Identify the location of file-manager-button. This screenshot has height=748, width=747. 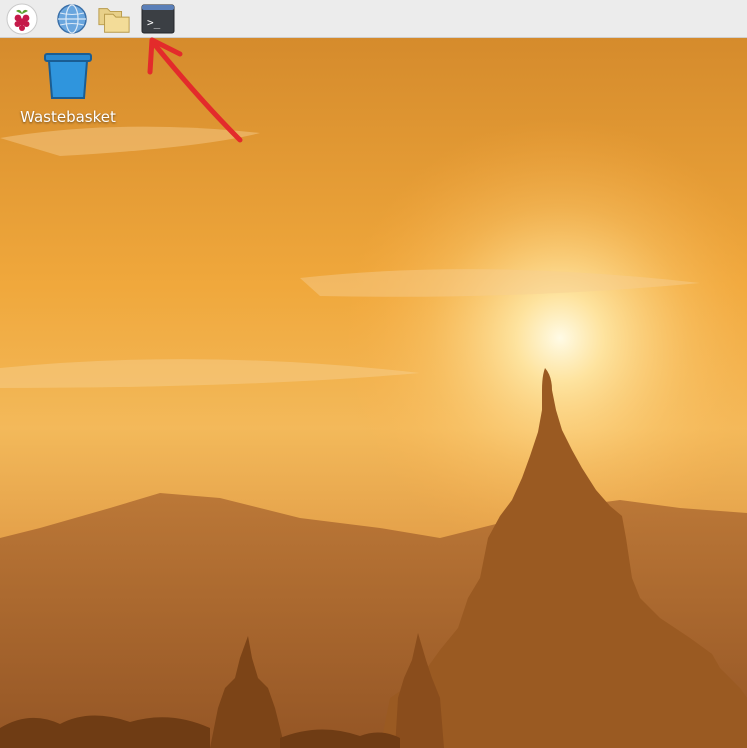
(114, 19).